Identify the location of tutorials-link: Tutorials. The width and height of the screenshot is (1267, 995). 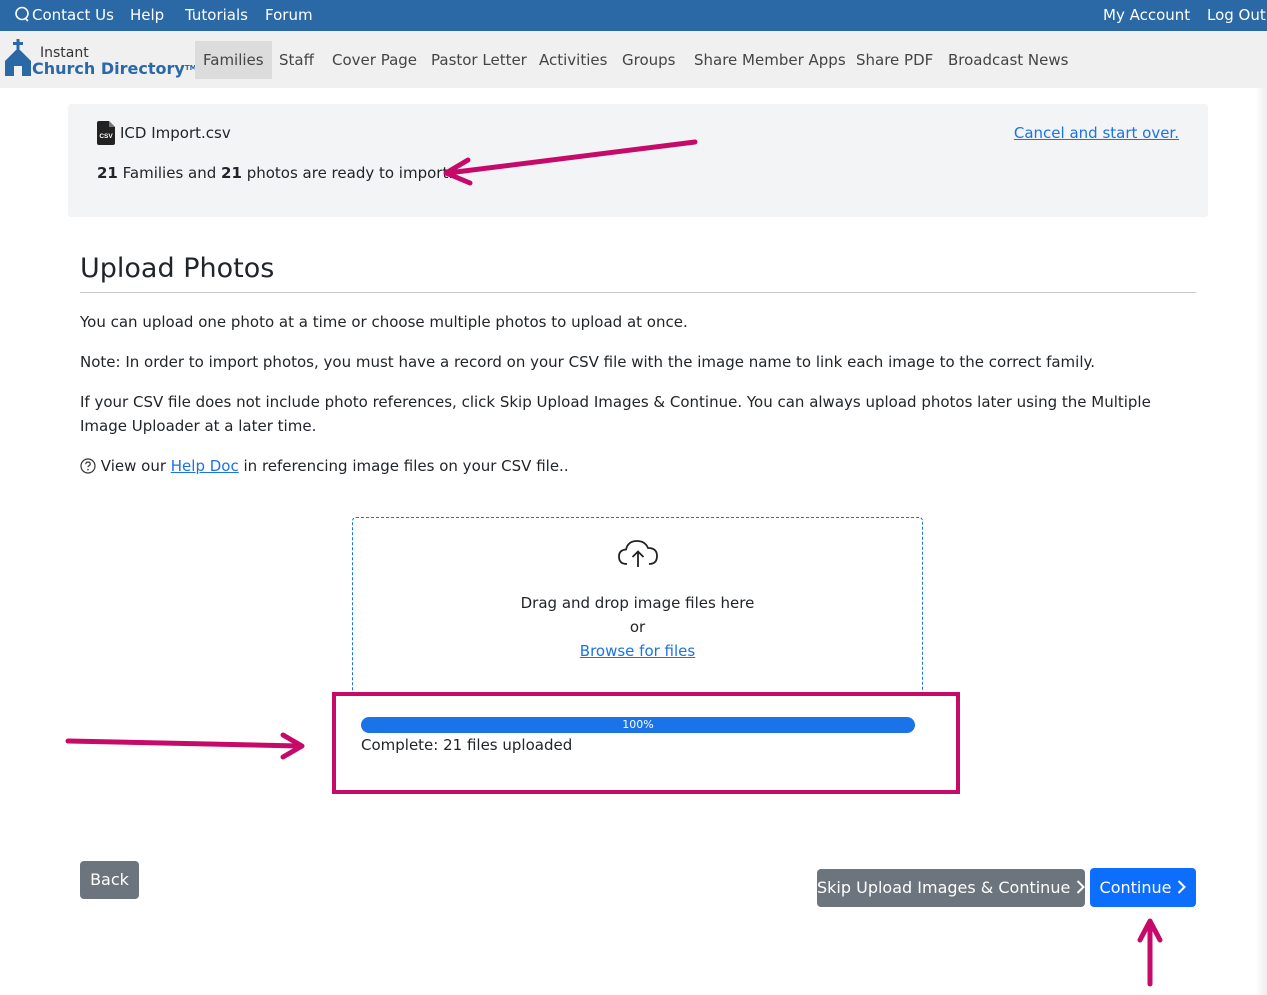
(216, 15).